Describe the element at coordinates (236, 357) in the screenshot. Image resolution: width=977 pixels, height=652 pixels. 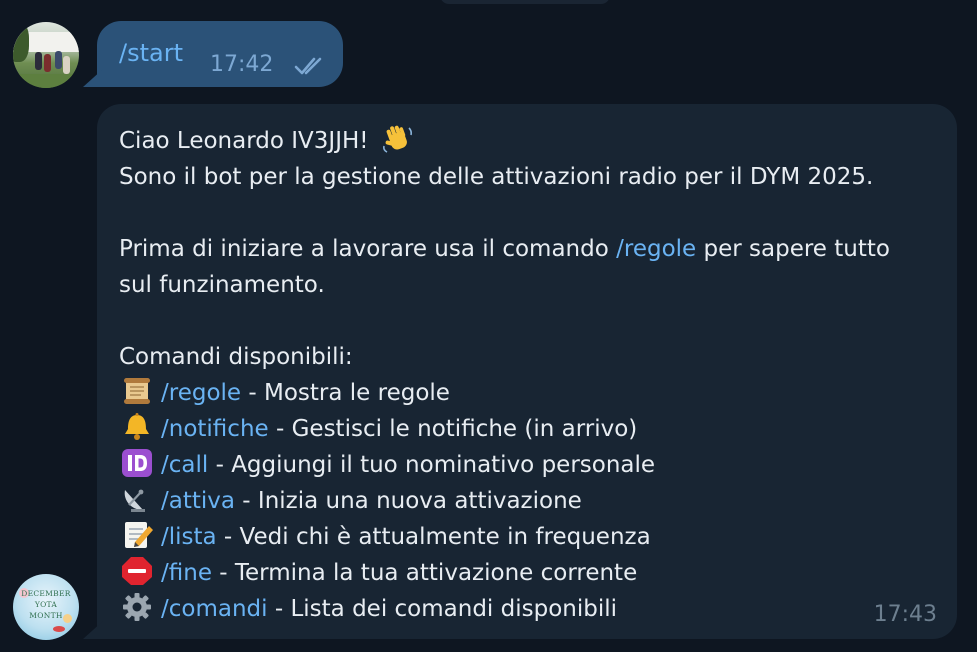
I see `commands-title: Comandi disponibili:` at that location.